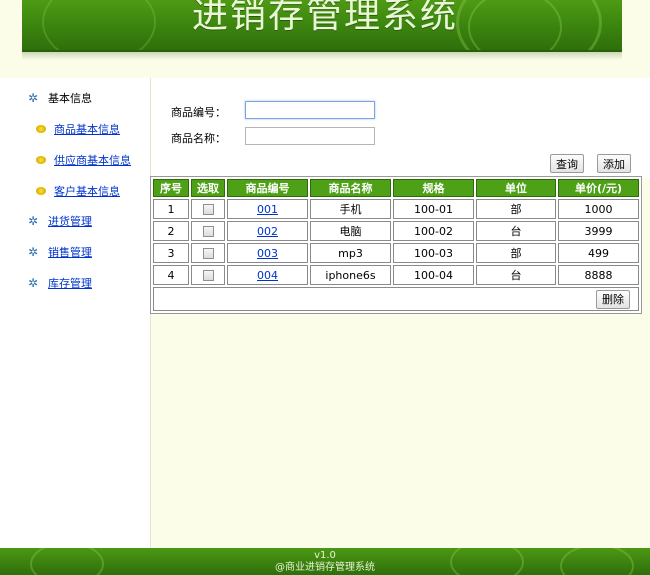  Describe the element at coordinates (87, 191) in the screenshot. I see `sidebar-link-customer-info: 客户基本信息` at that location.